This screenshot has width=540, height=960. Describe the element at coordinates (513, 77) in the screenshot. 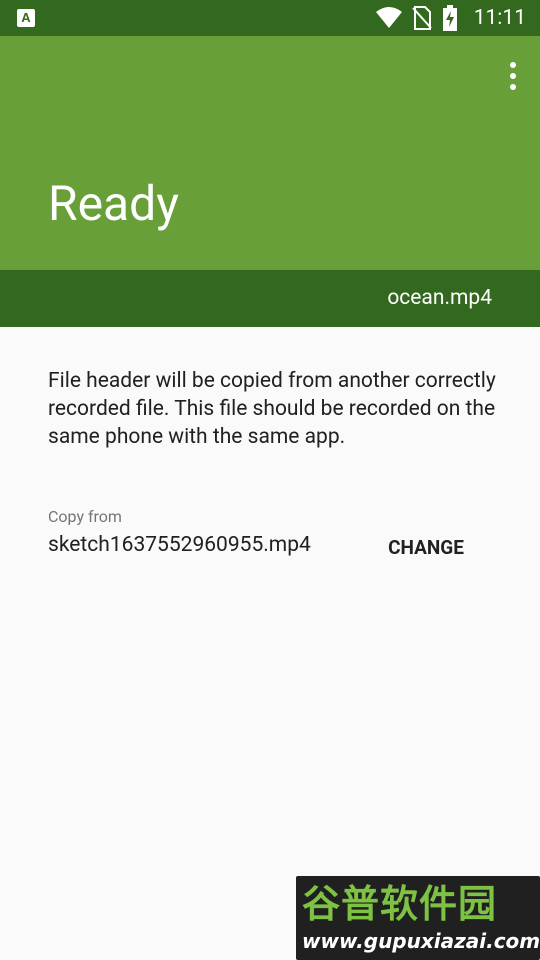

I see `more-vert-icon` at that location.